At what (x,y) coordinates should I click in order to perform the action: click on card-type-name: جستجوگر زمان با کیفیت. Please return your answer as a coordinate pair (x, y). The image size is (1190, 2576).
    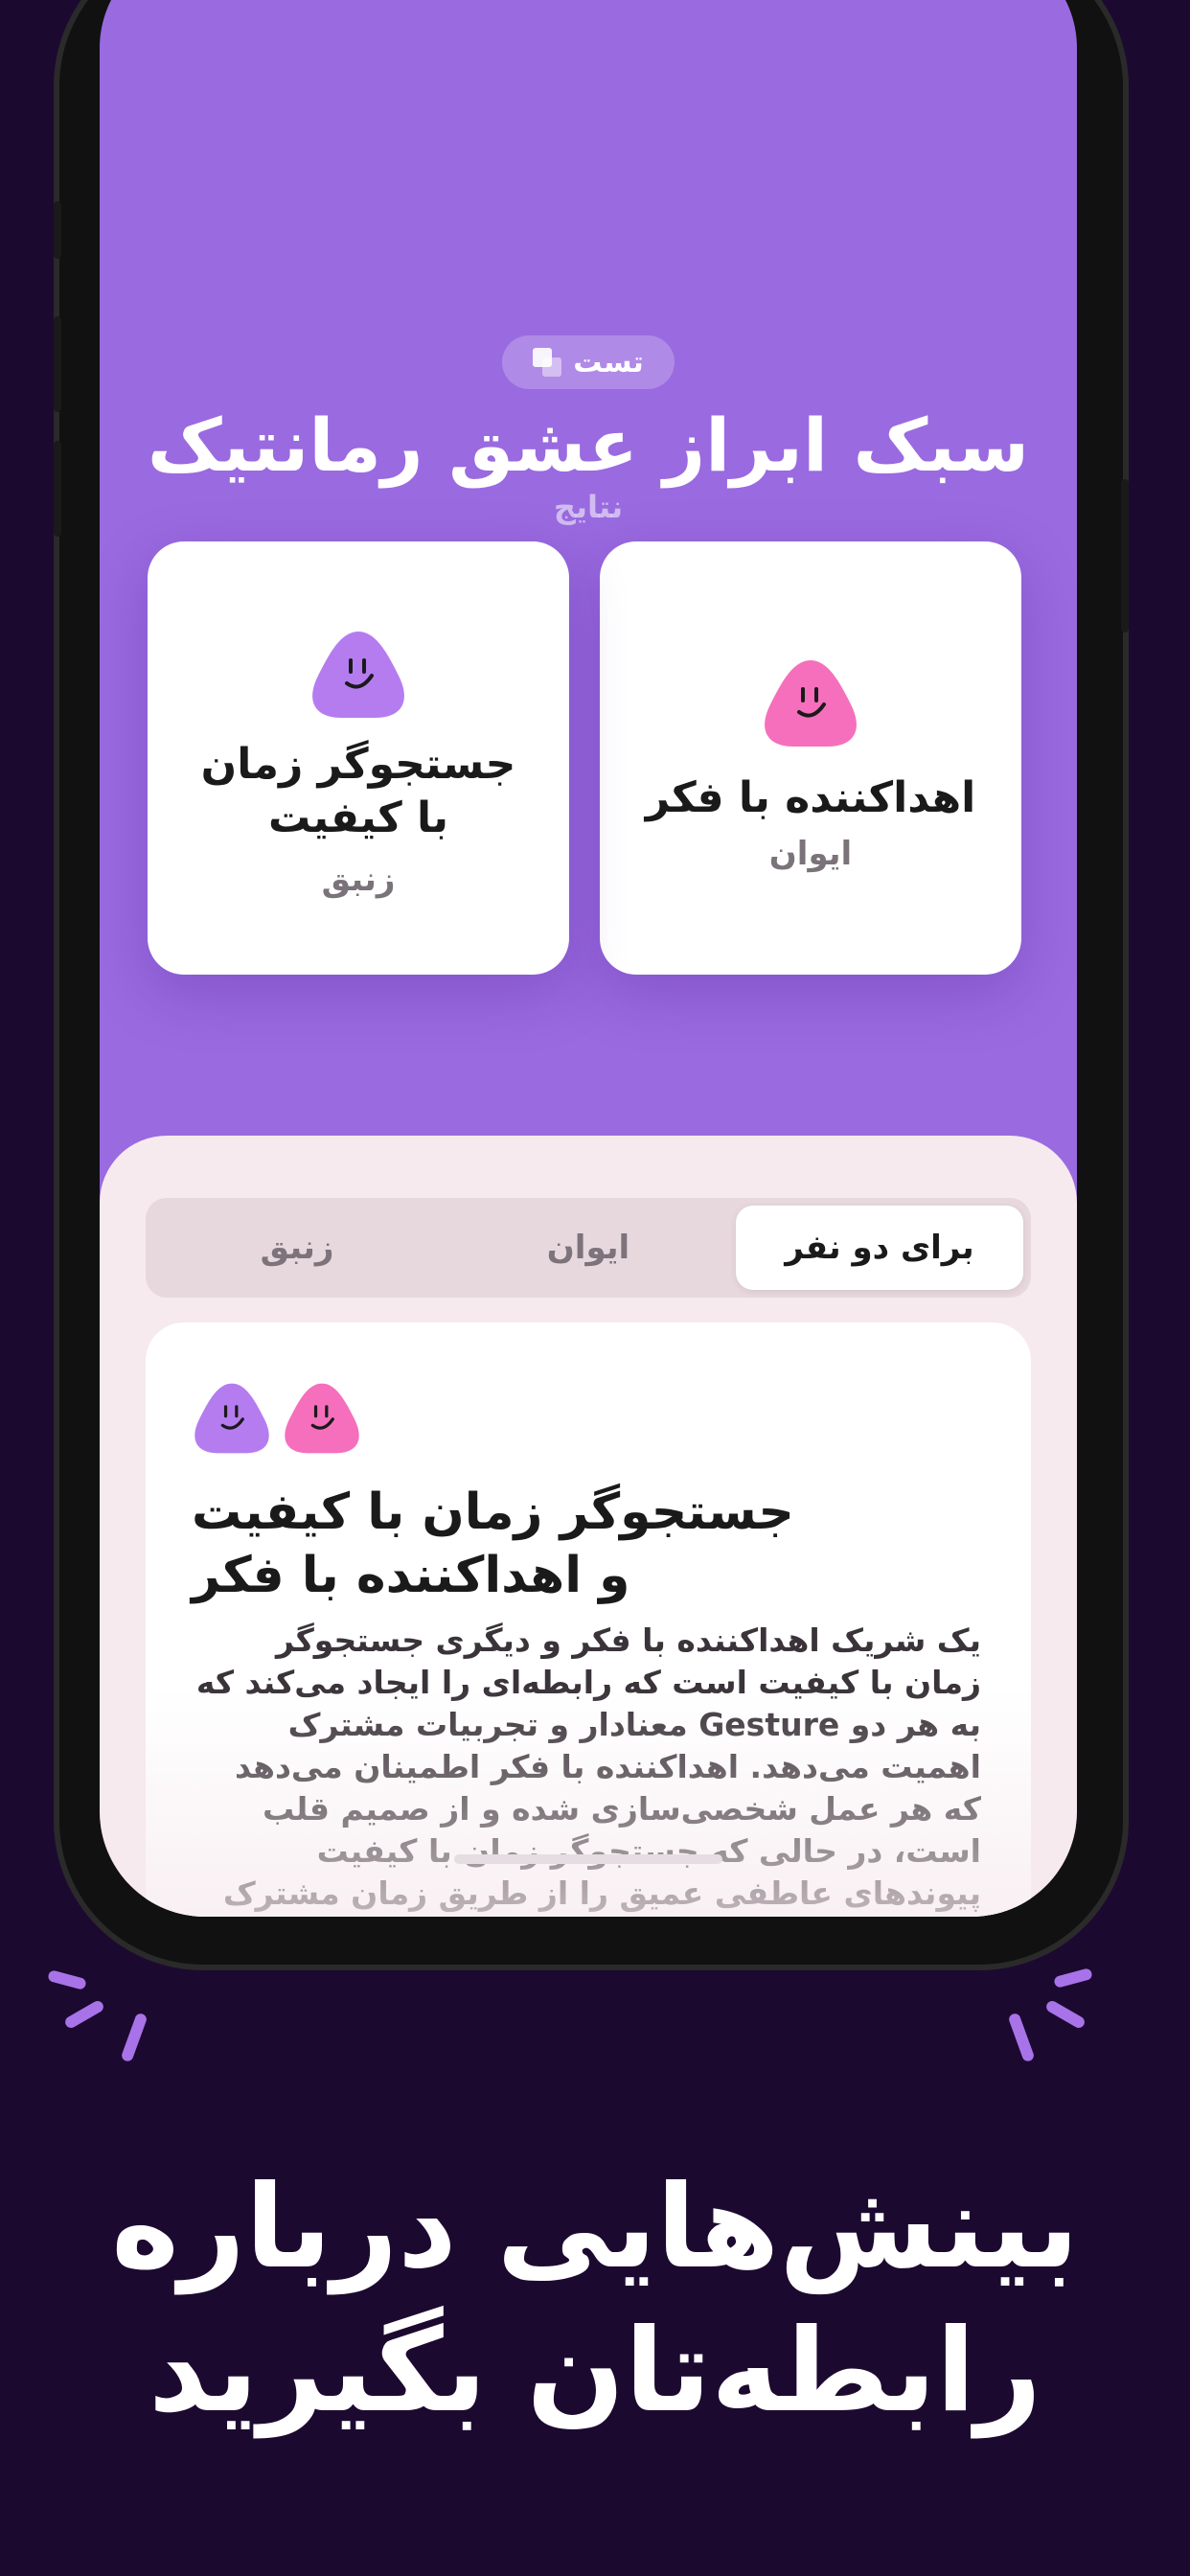
    Looking at the image, I should click on (358, 791).